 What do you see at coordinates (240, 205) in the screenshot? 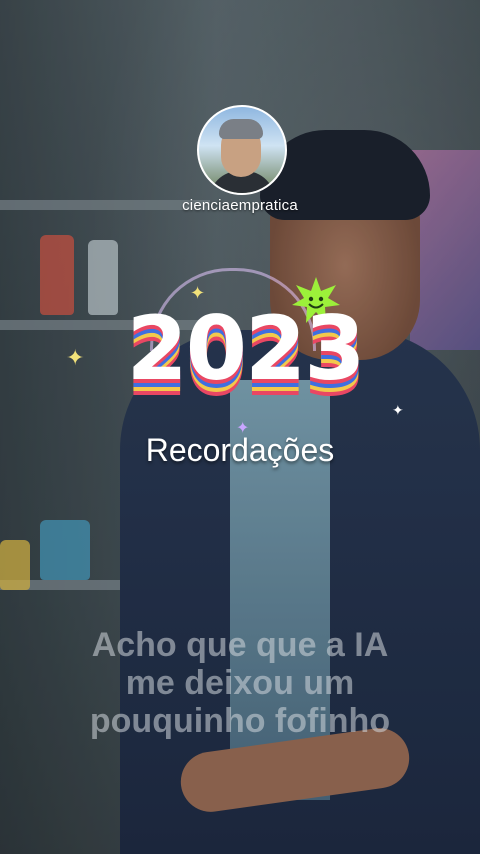
I see `username: cienciaempratica` at bounding box center [240, 205].